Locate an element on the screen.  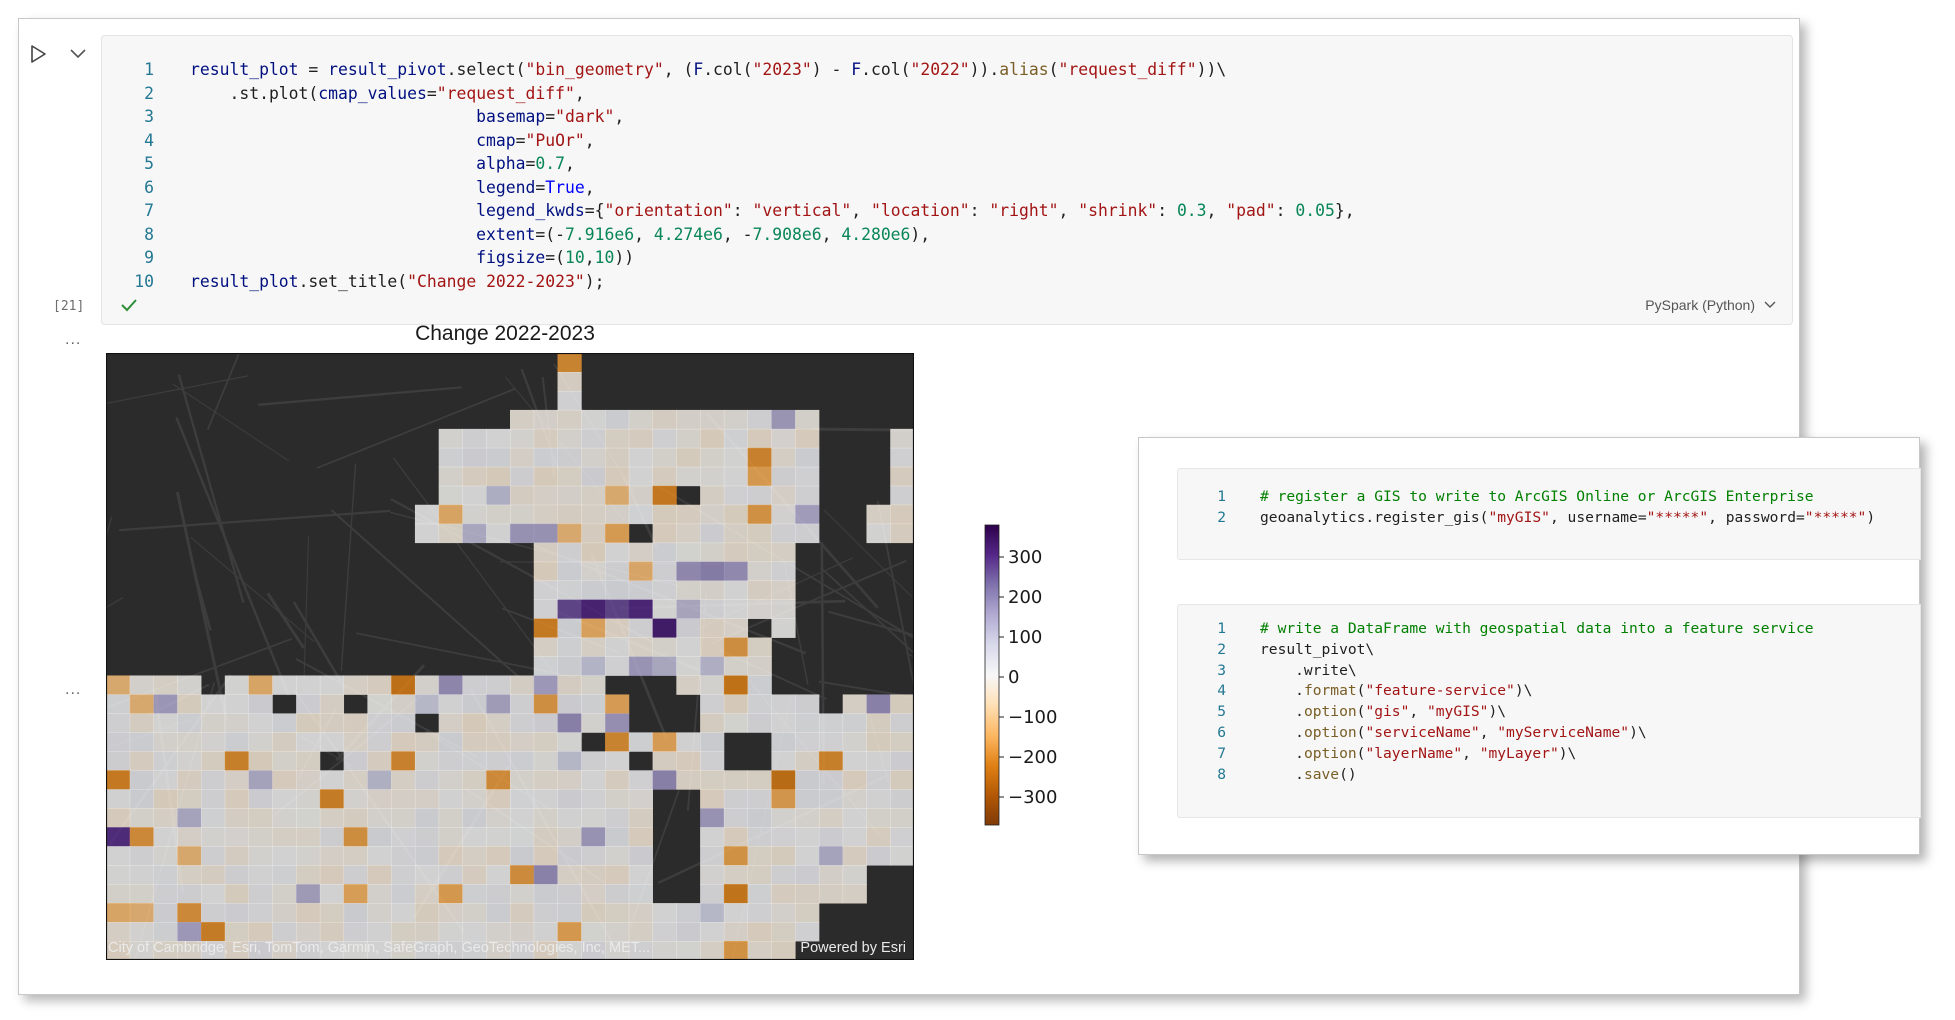
colorbar-tick-label: 100 is located at coordinates (1025, 637).